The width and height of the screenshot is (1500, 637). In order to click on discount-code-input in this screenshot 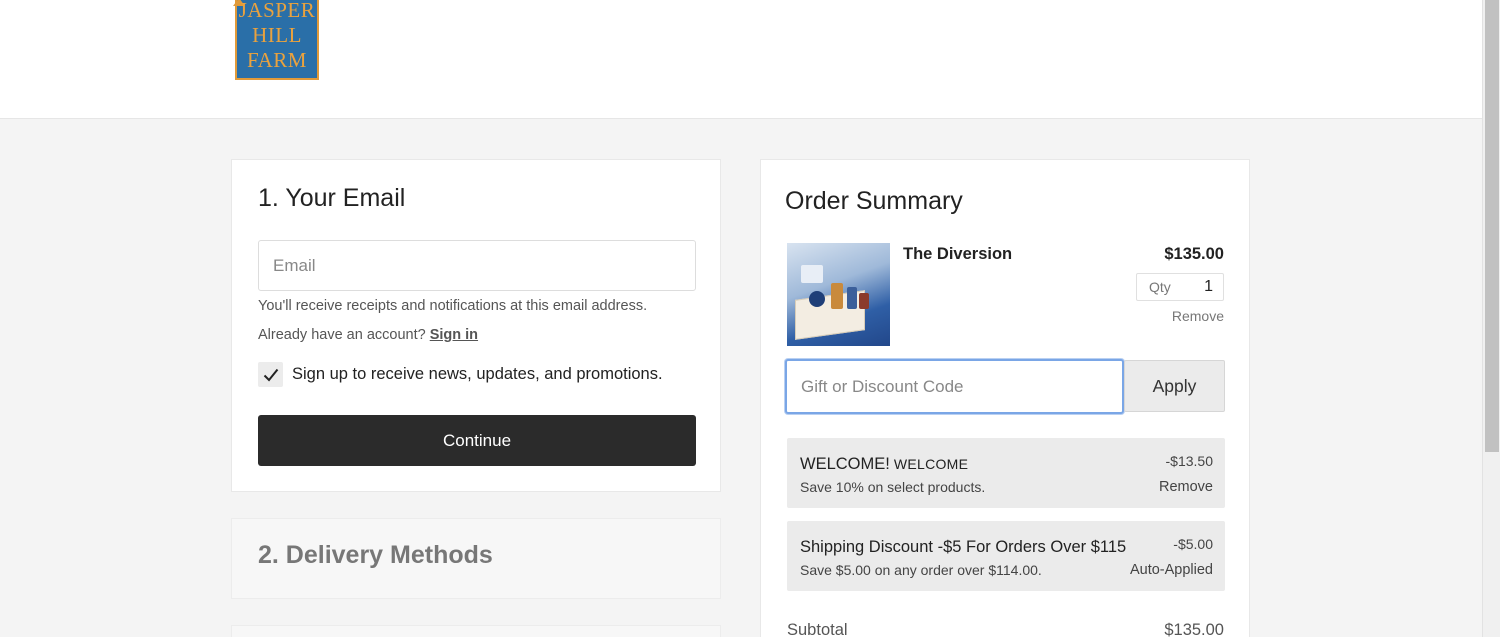, I will do `click(954, 386)`.